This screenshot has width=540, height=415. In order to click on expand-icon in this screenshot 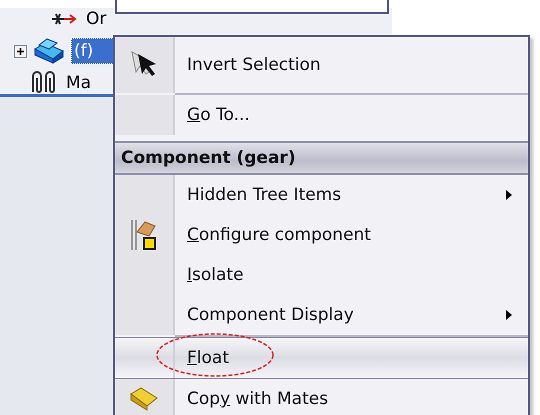, I will do `click(20, 51)`.